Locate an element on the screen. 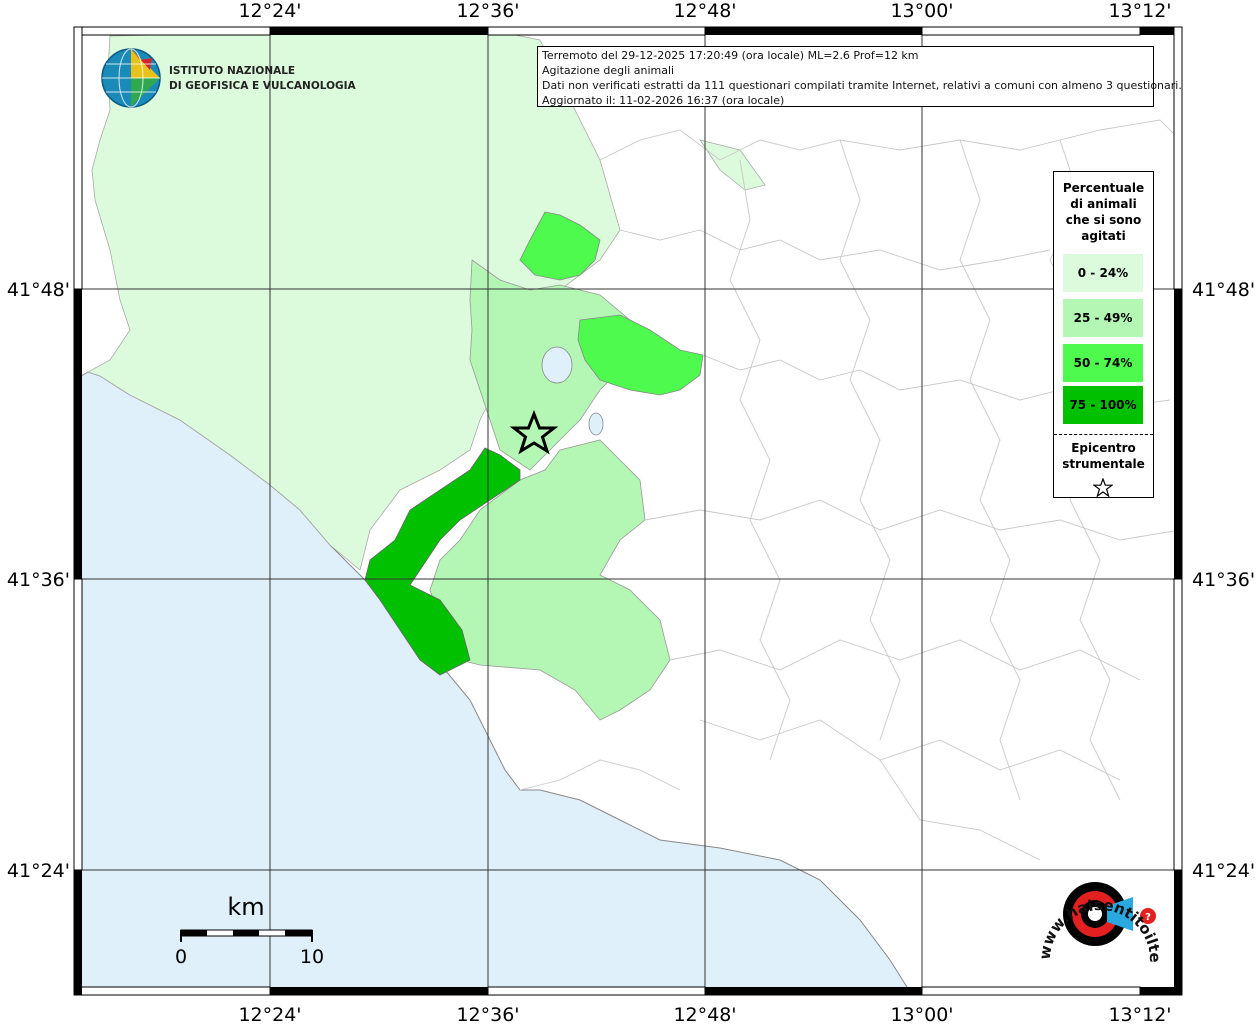 Image resolution: width=1256 pixels, height=1024 pixels. scale-unit: km is located at coordinates (245, 907).